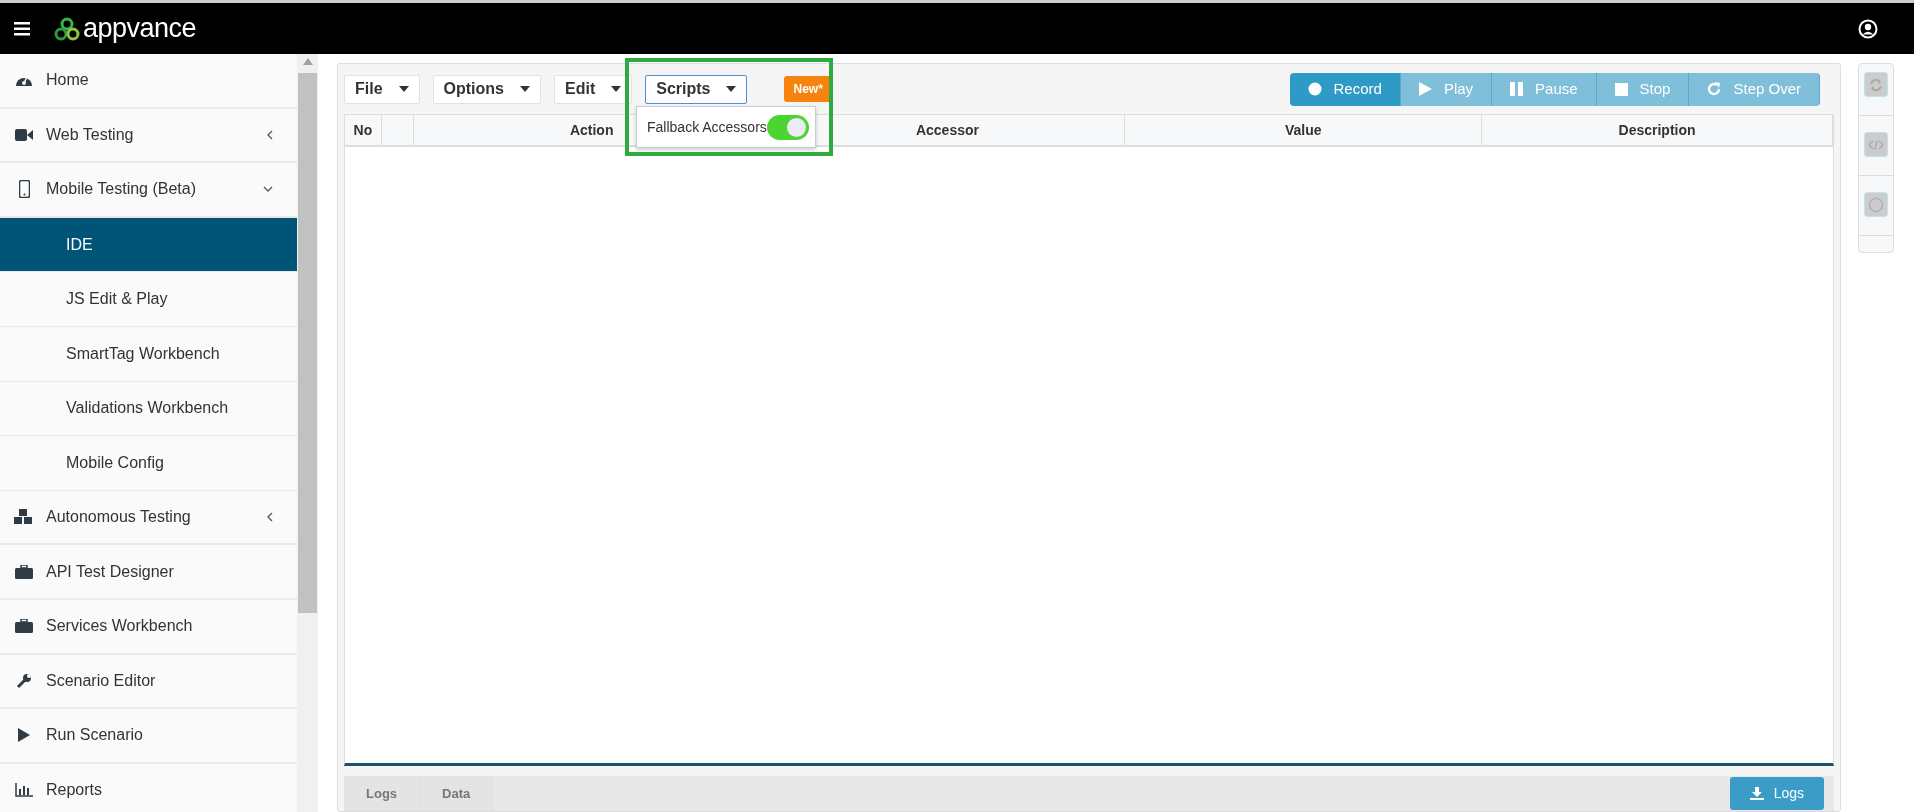  I want to click on menu-item-label: Fallback Accessors, so click(707, 127).